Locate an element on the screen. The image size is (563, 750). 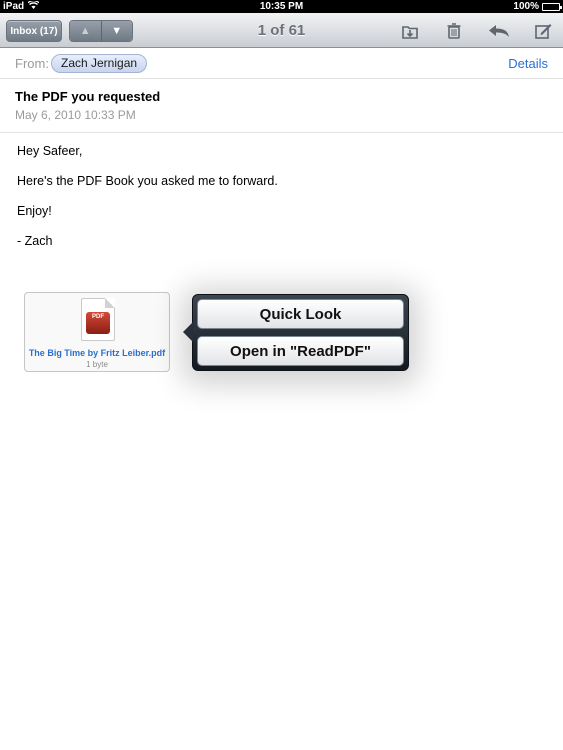
pdf-file-icon: PDF is located at coordinates (98, 319).